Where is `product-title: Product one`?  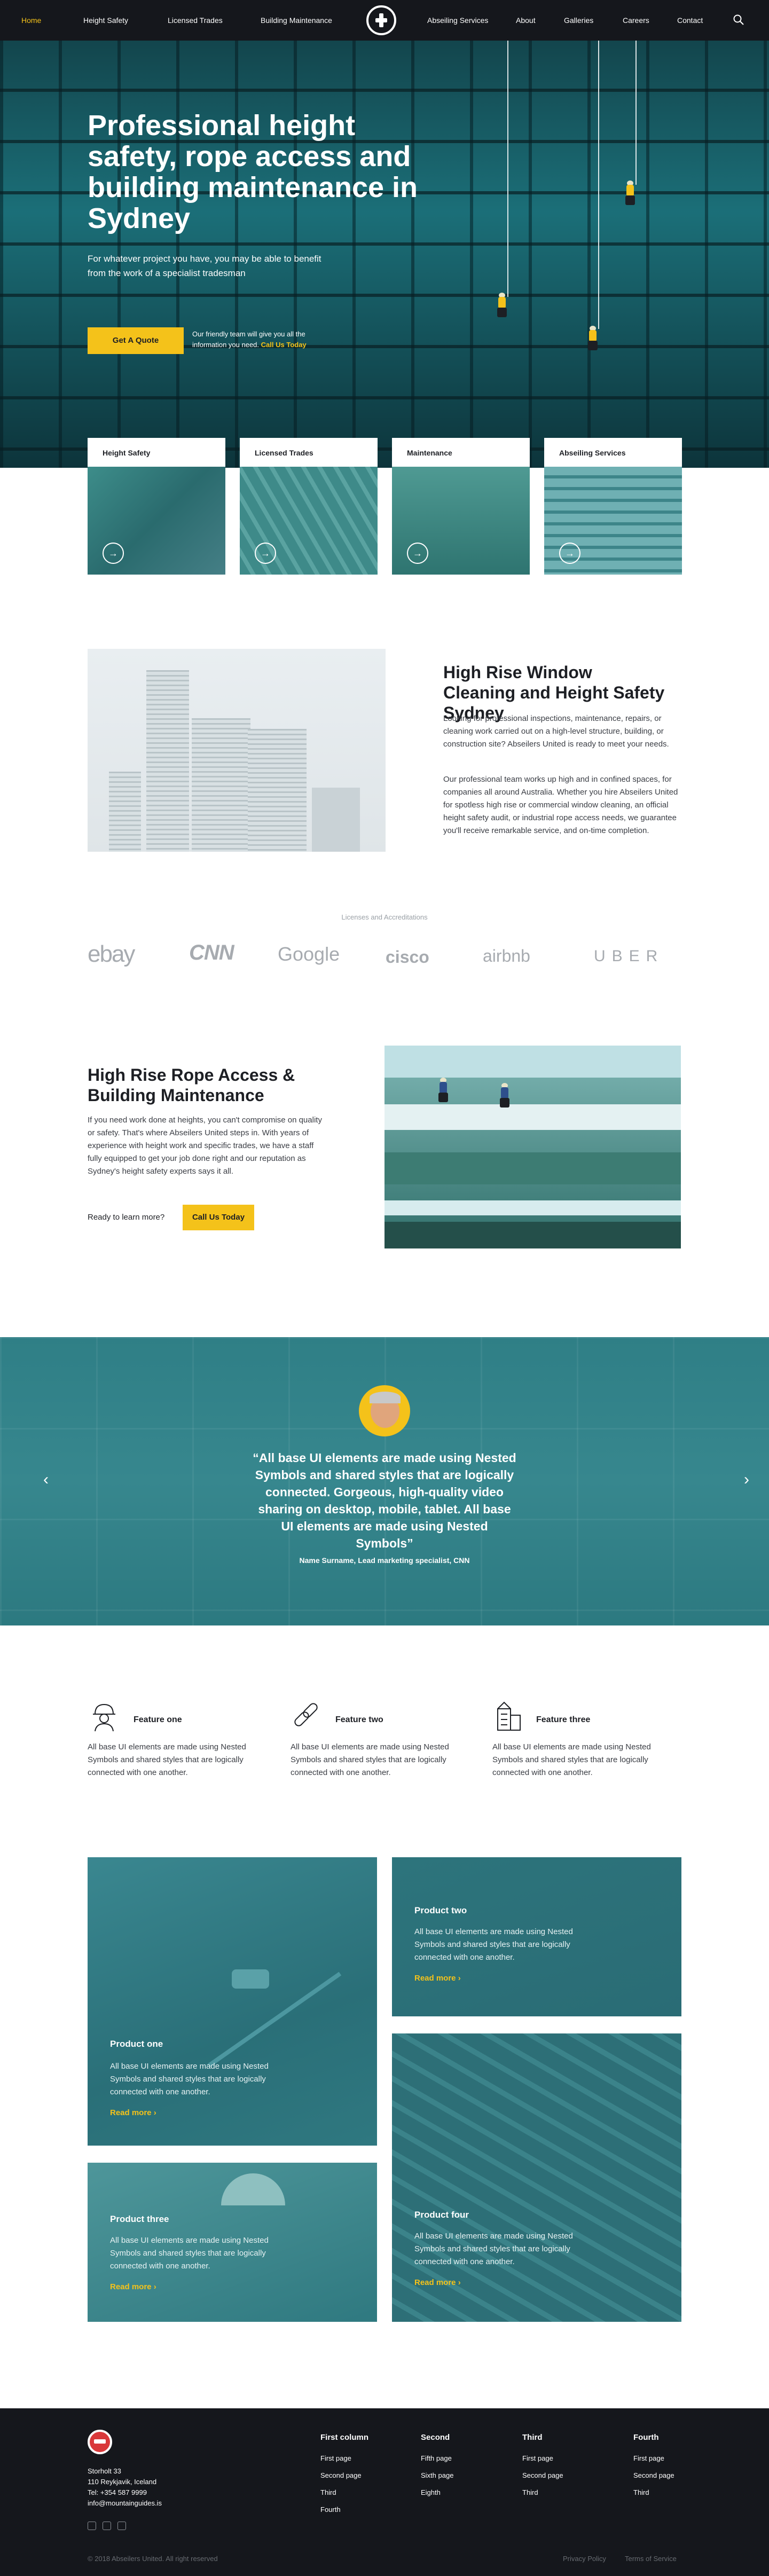 product-title: Product one is located at coordinates (136, 2044).